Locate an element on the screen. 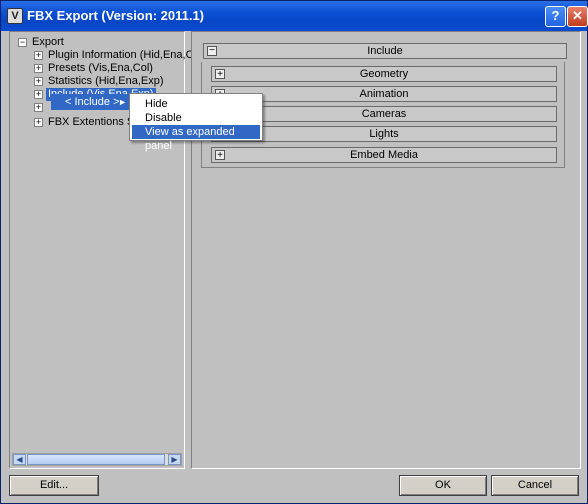  scroll-left-icon: ◀ is located at coordinates (19, 459).